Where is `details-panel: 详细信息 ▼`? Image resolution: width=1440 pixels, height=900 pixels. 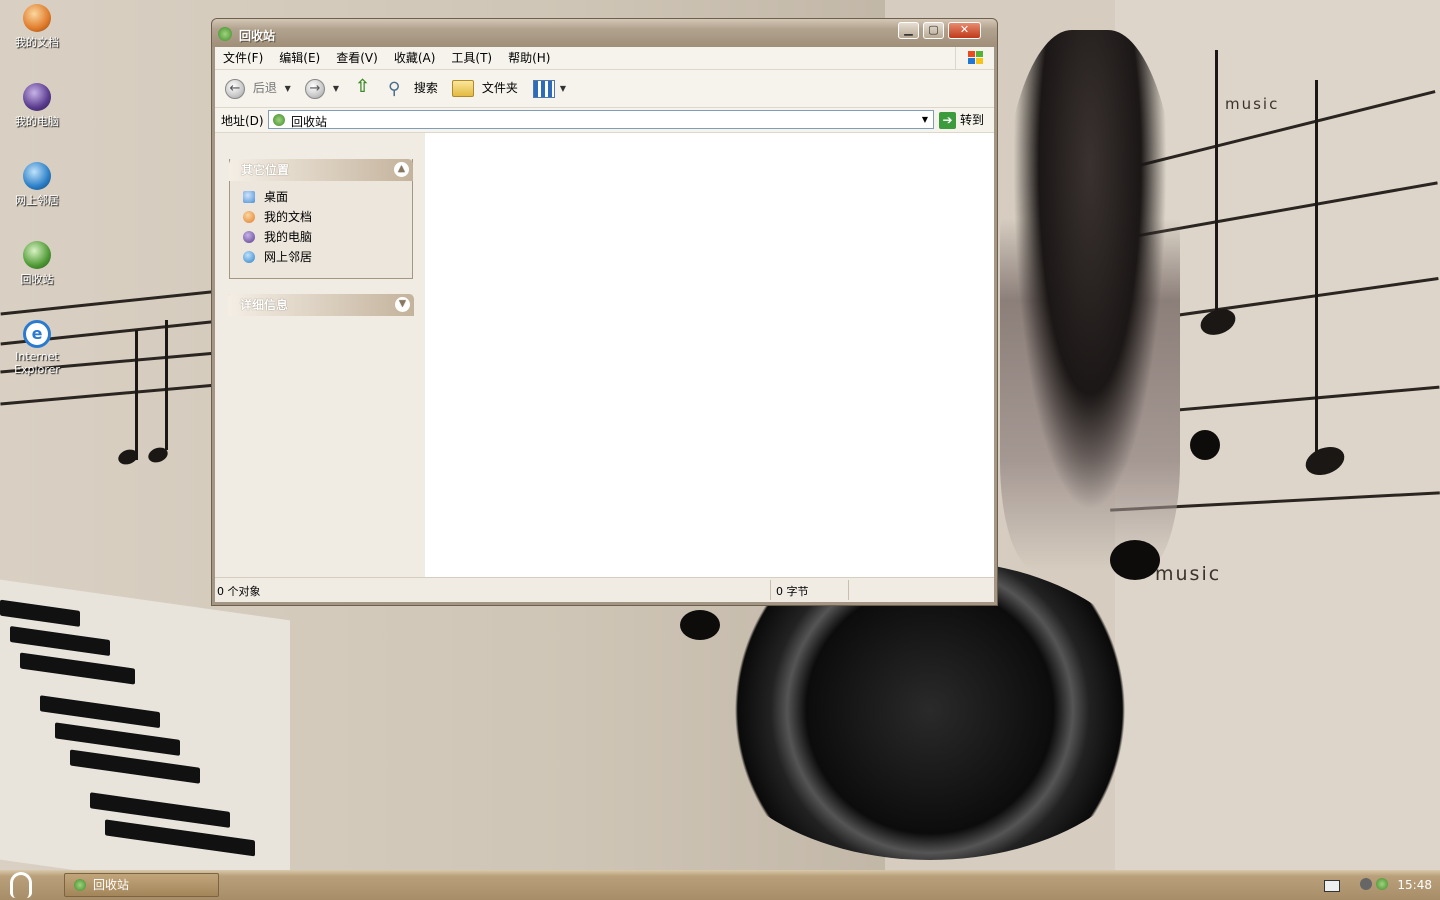
details-panel: 详细信息 ▼ is located at coordinates (321, 305).